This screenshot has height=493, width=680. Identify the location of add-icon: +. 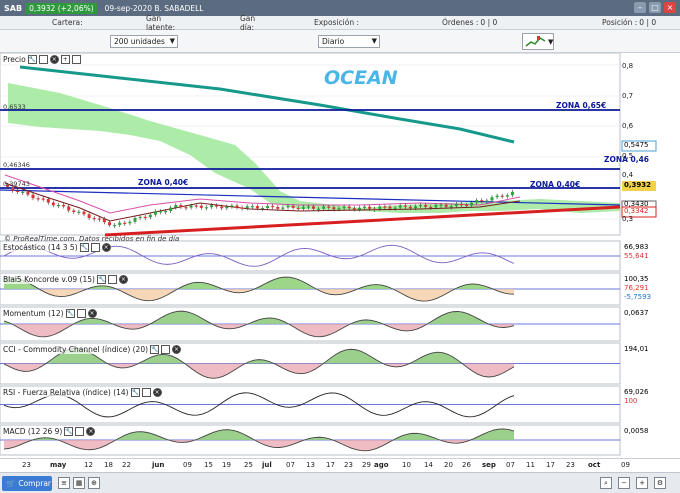
(65, 59).